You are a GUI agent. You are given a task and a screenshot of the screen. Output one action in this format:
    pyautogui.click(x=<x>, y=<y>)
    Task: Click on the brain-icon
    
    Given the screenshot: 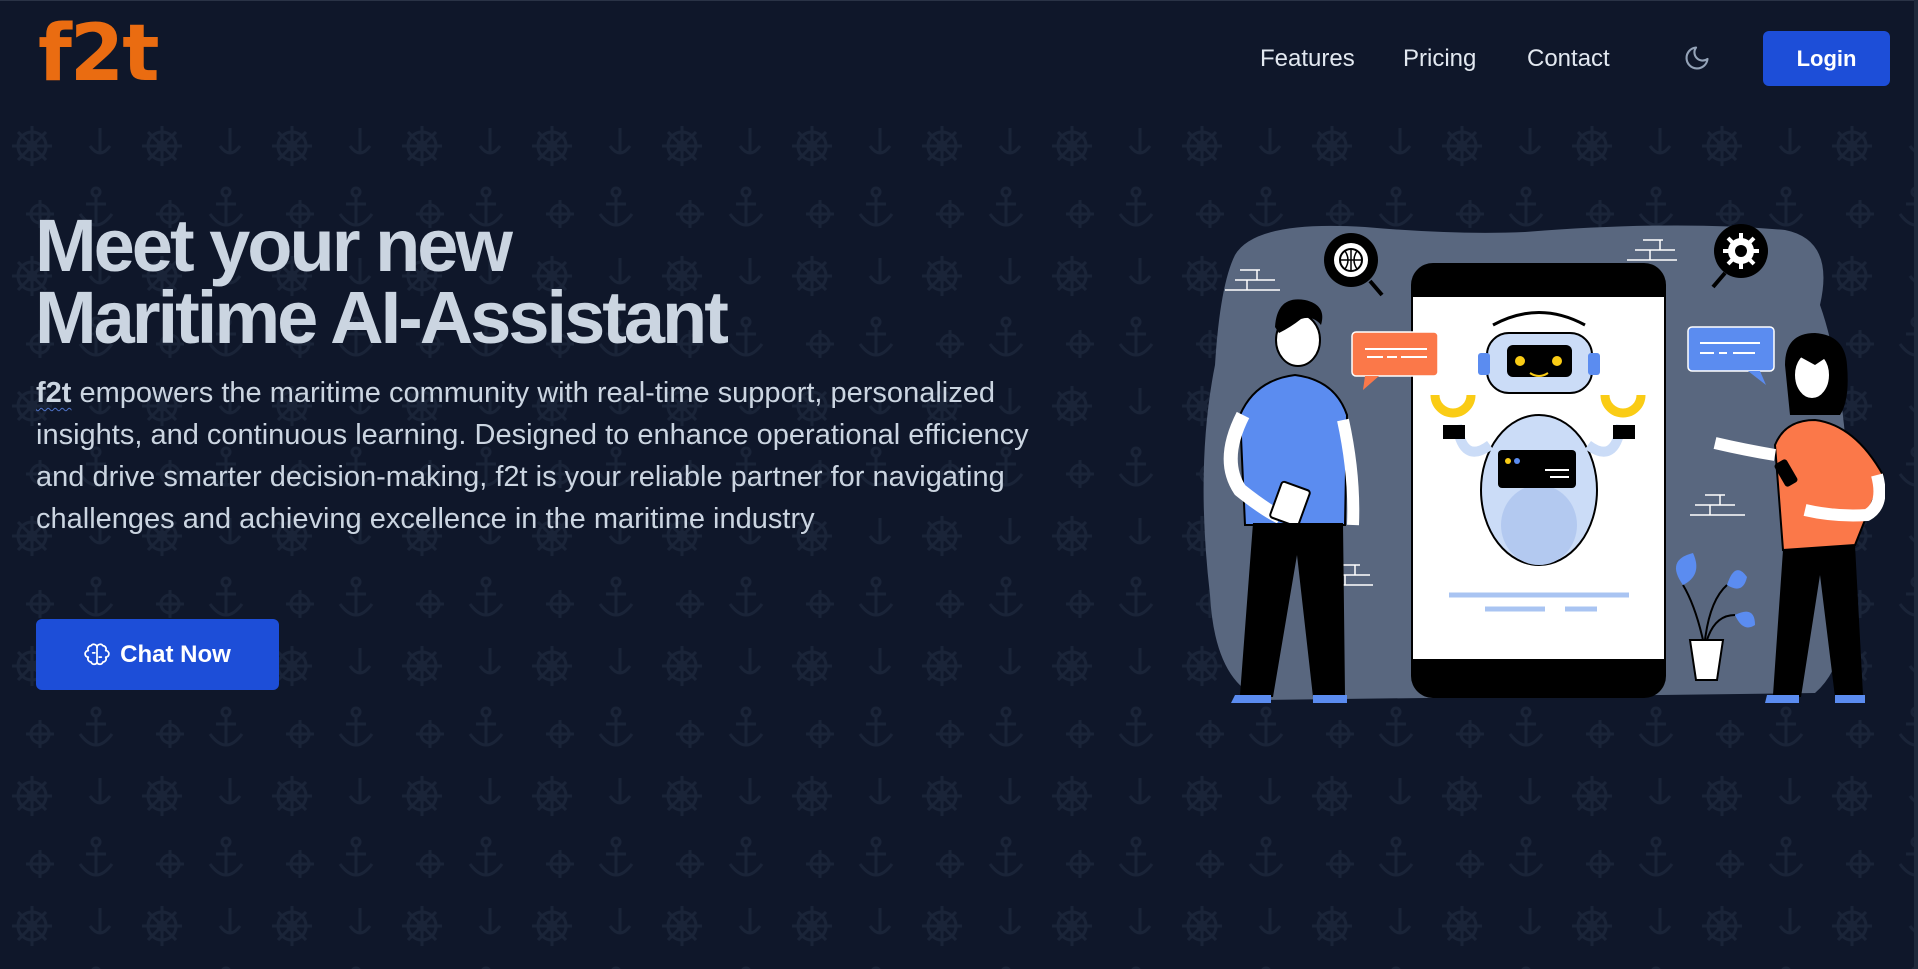 What is the action you would take?
    pyautogui.click(x=97, y=654)
    